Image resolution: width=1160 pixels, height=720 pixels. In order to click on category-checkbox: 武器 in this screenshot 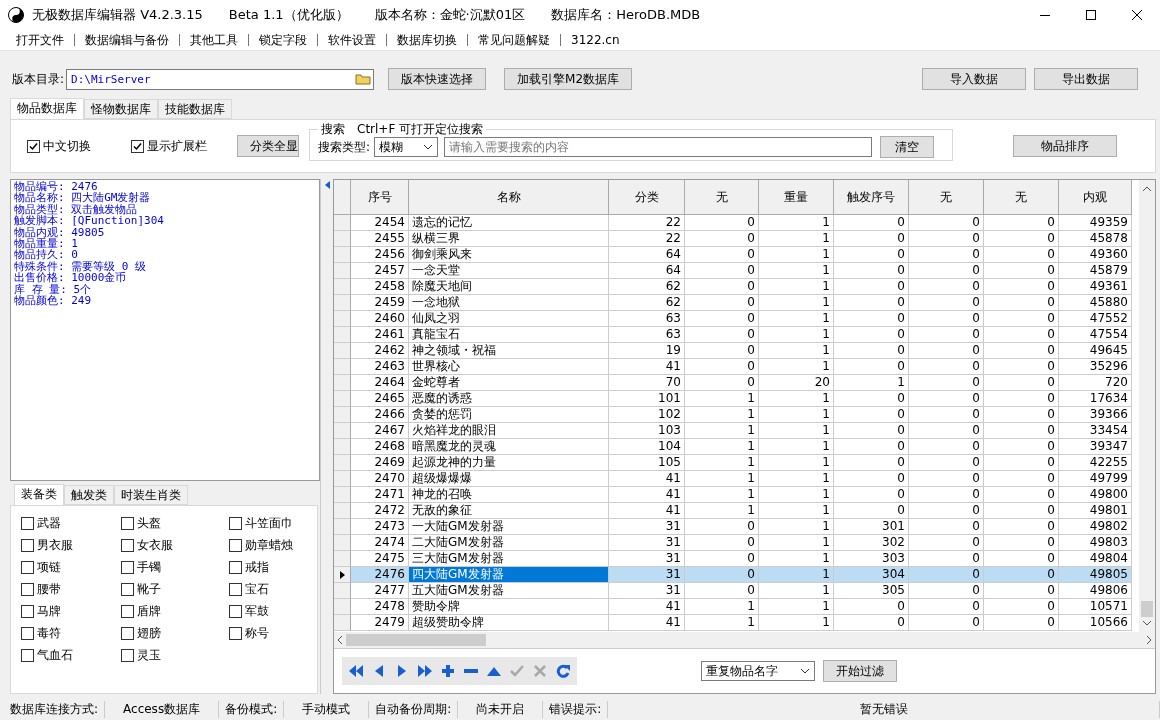, I will do `click(41, 523)`.